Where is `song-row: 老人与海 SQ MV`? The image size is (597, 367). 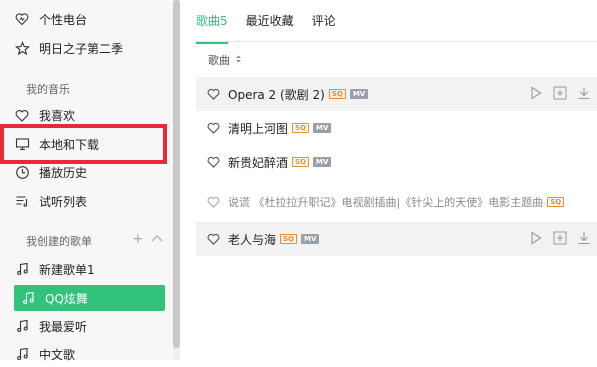 song-row: 老人与海 SQ MV is located at coordinates (396, 239).